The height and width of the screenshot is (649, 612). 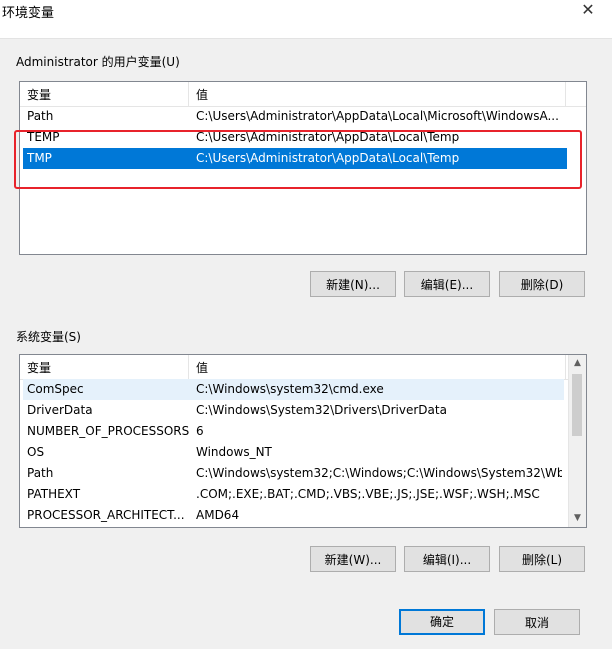 I want to click on user-vars-label: Administrator 的用户变量(U), so click(x=98, y=62).